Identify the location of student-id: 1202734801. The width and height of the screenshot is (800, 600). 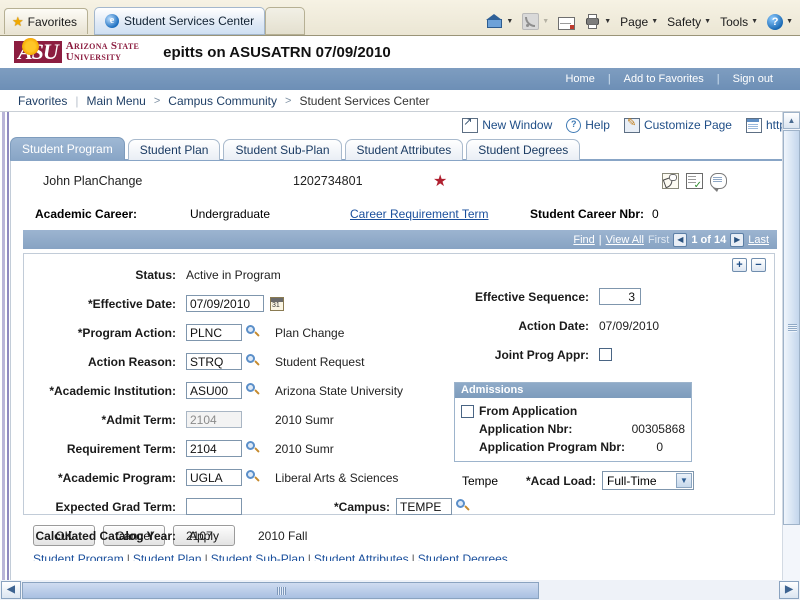
(328, 181).